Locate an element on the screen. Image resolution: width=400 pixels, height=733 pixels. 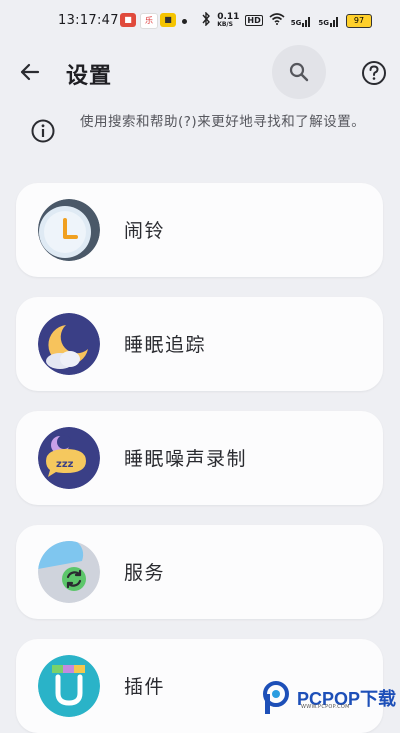
card-sleep-tracking: 睡眠追踪 is located at coordinates (199, 344).